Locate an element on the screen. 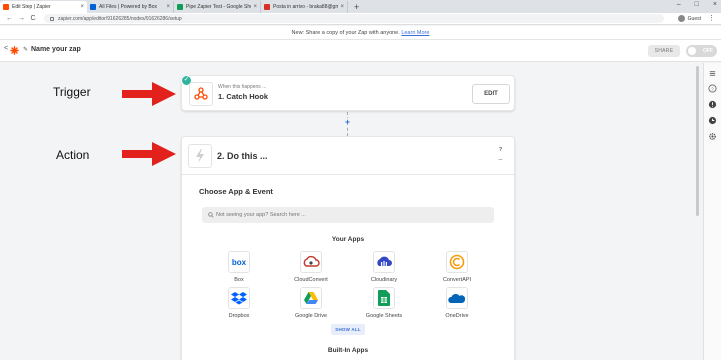  box-icon: box is located at coordinates (239, 262).